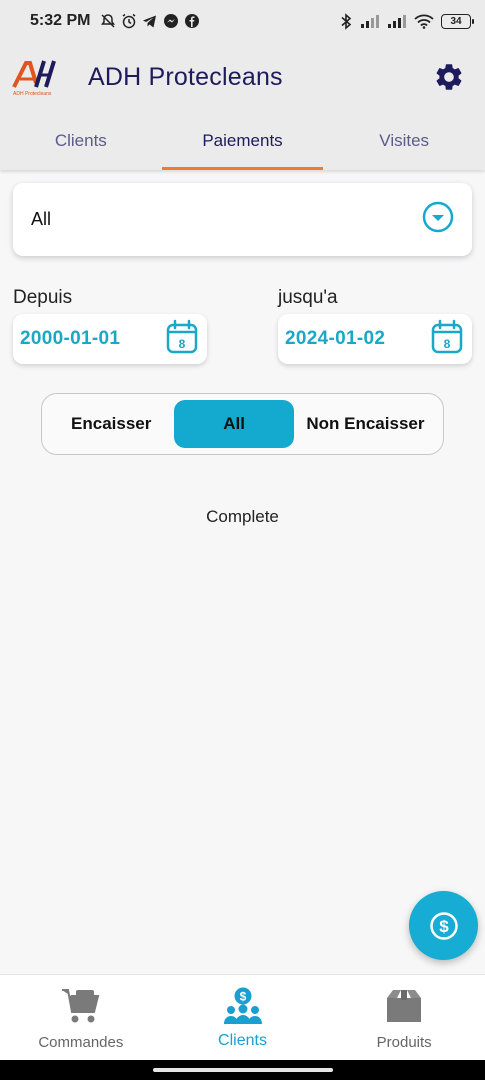 The image size is (485, 1080). What do you see at coordinates (41, 219) in the screenshot?
I see `dropdown-value: All` at bounding box center [41, 219].